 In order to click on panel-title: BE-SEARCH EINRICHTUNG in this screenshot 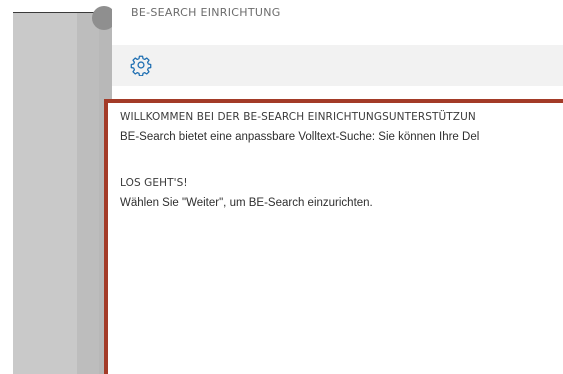, I will do `click(206, 12)`.